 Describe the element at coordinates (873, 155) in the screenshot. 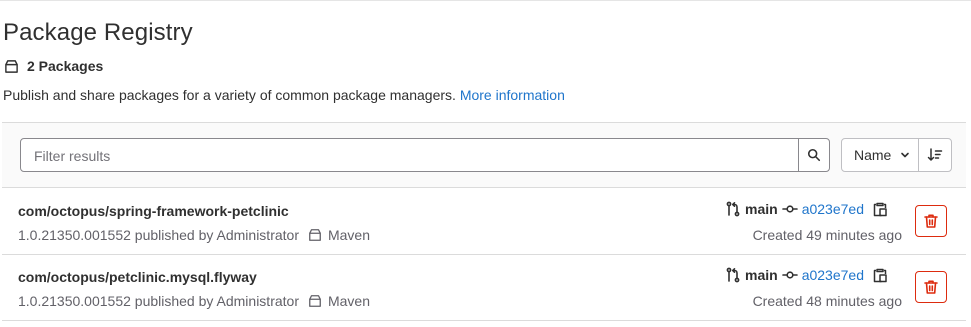

I see `sort-dropdown-label: Name` at that location.